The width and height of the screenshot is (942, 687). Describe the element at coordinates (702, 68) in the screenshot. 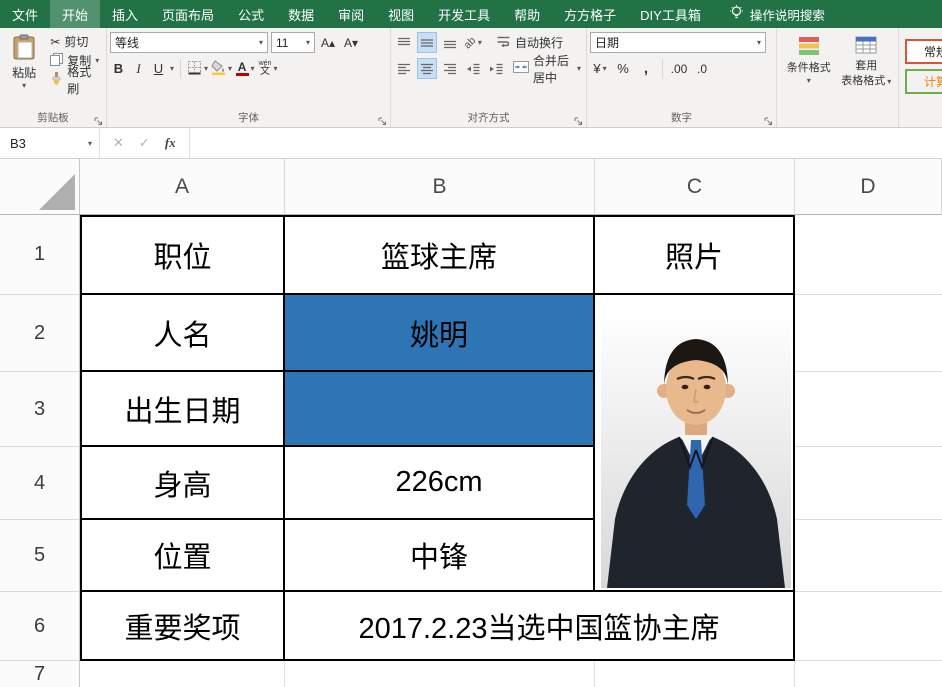

I see `decrease-decimal-button: .0` at that location.